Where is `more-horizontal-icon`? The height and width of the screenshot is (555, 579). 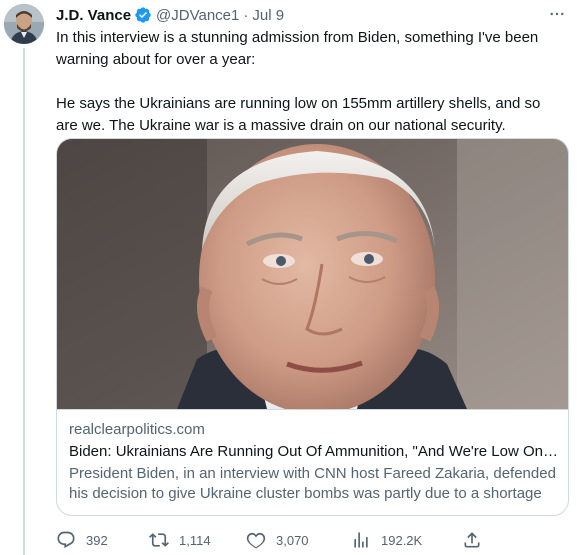 more-horizontal-icon is located at coordinates (557, 14).